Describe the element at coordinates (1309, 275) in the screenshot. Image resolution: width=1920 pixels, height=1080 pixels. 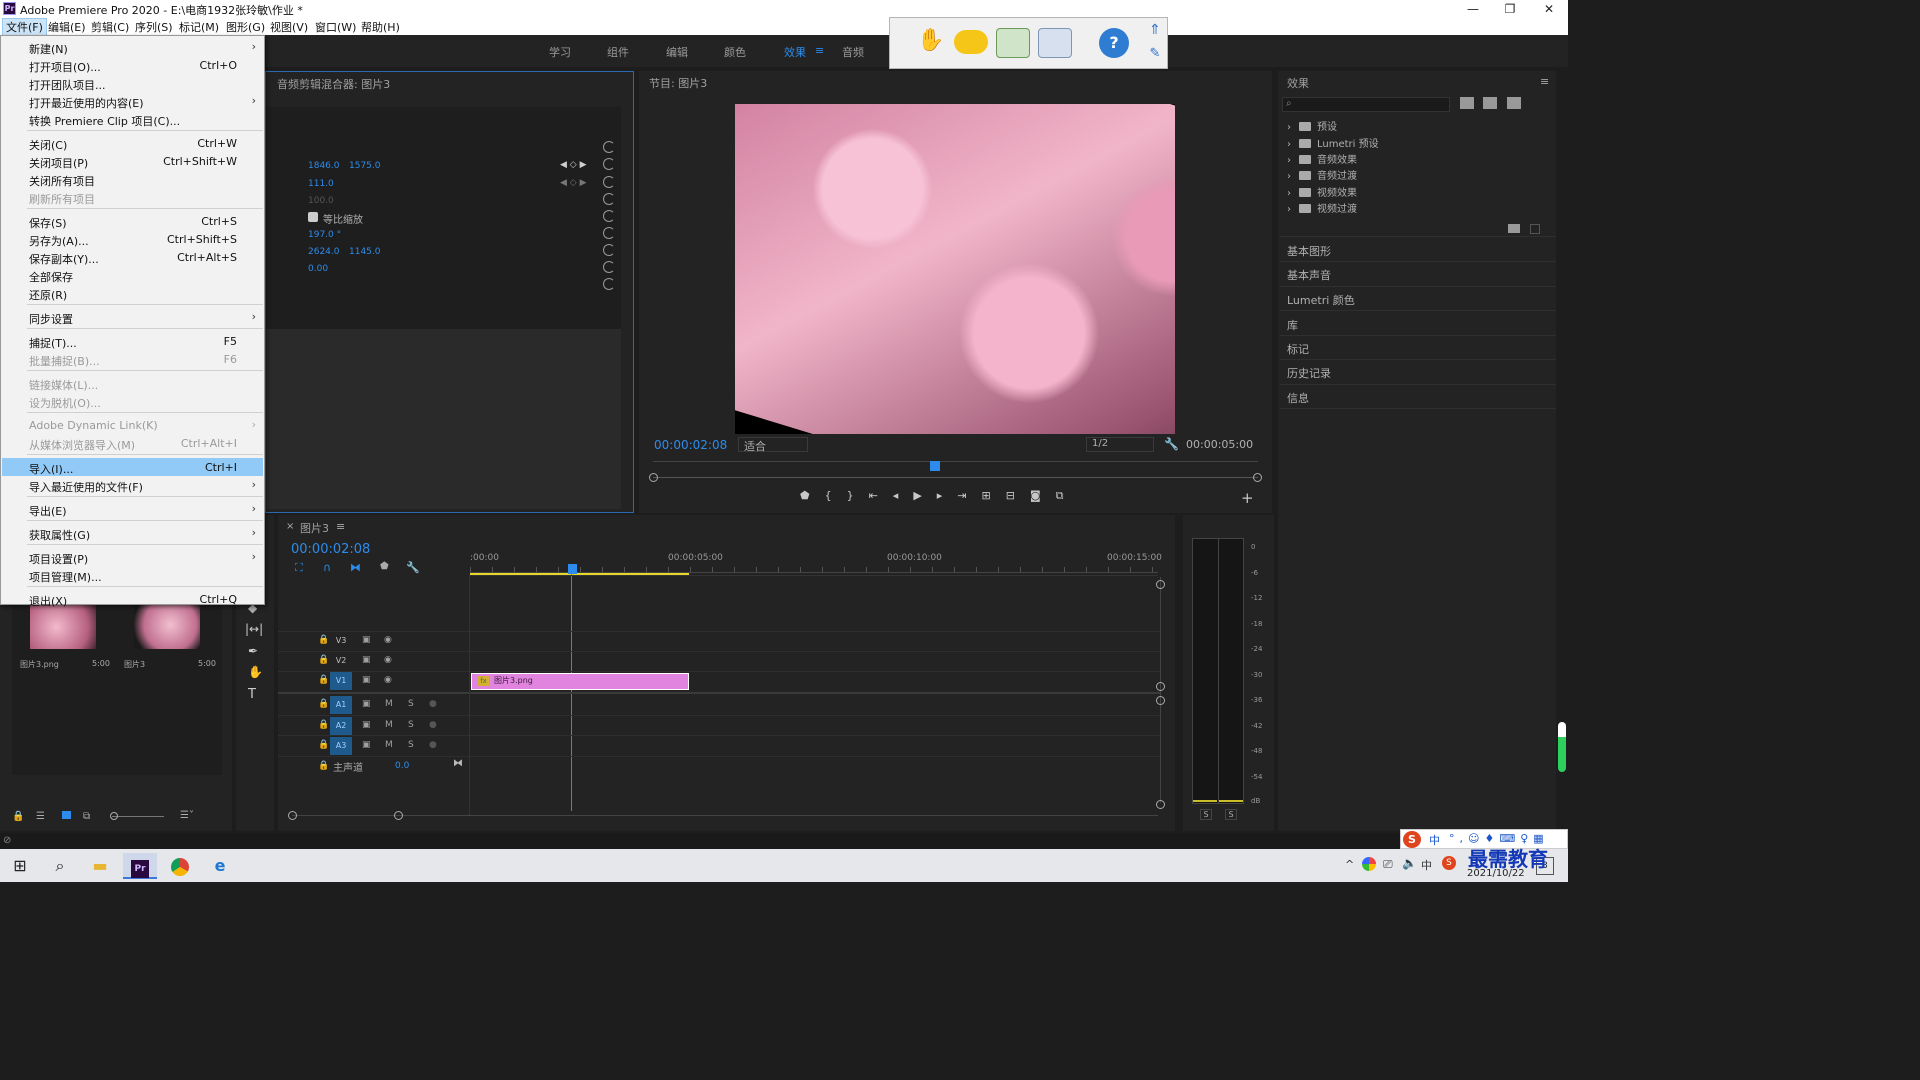
I see `panel-essential-sound: 基本声音` at that location.